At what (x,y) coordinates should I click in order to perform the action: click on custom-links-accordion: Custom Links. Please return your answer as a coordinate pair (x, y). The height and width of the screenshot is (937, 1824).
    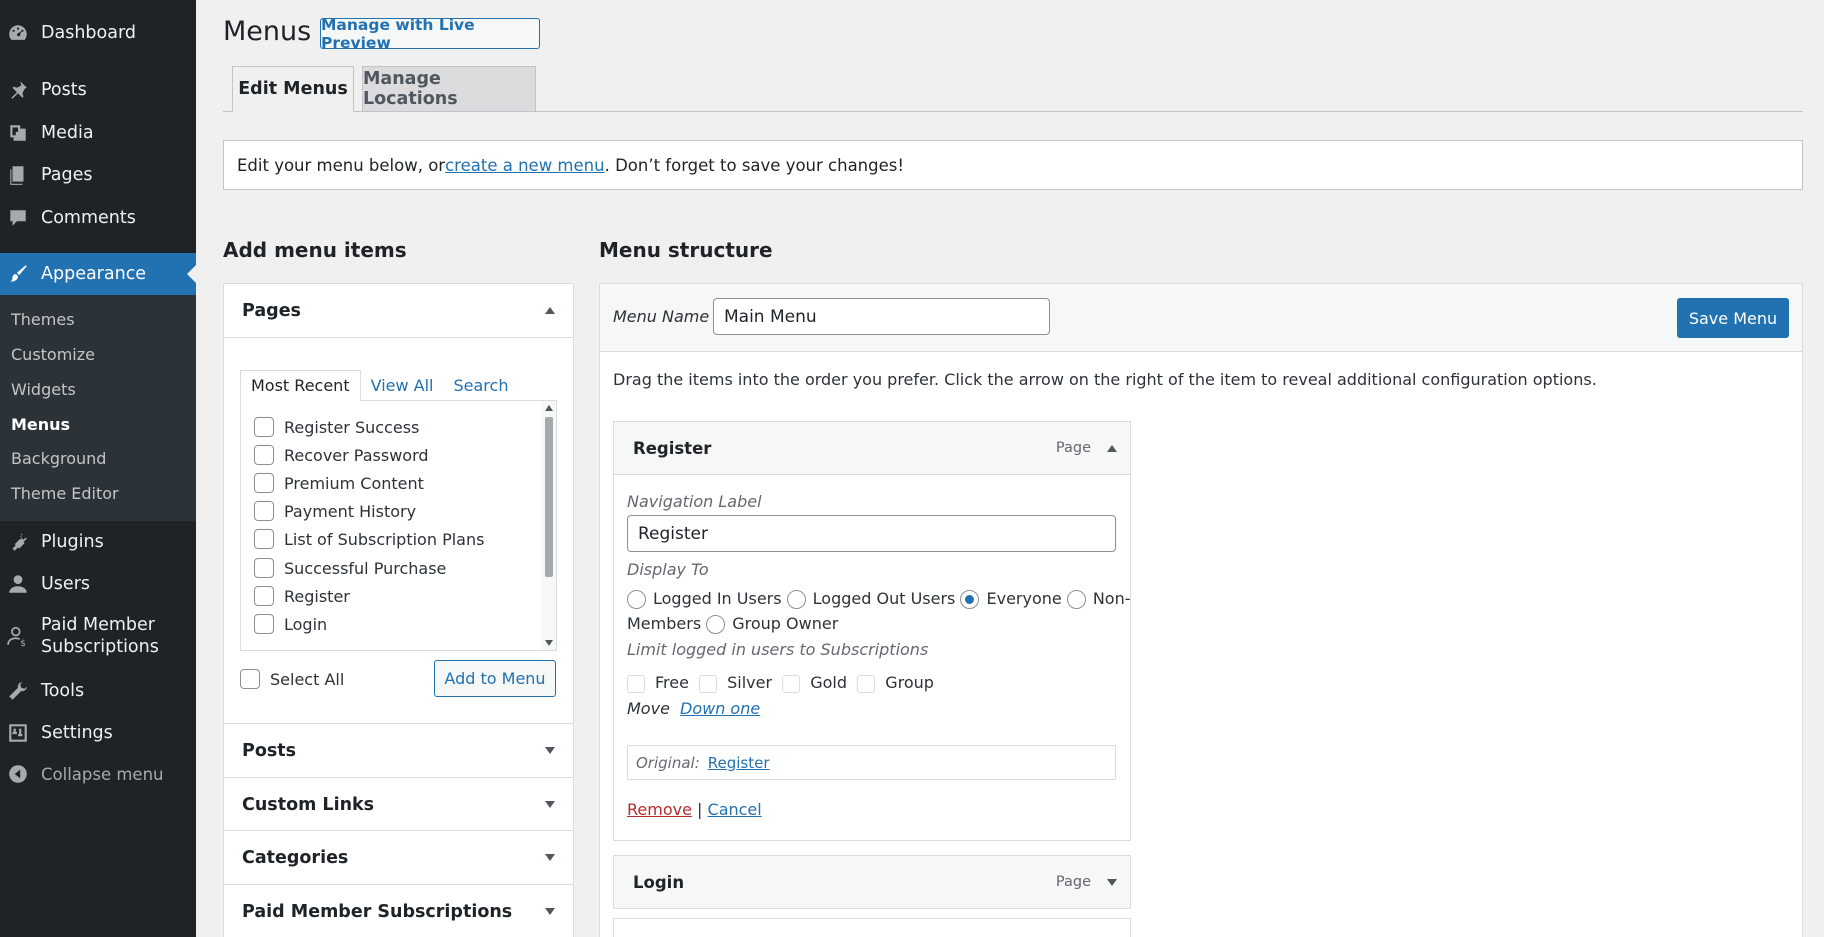
    Looking at the image, I should click on (398, 804).